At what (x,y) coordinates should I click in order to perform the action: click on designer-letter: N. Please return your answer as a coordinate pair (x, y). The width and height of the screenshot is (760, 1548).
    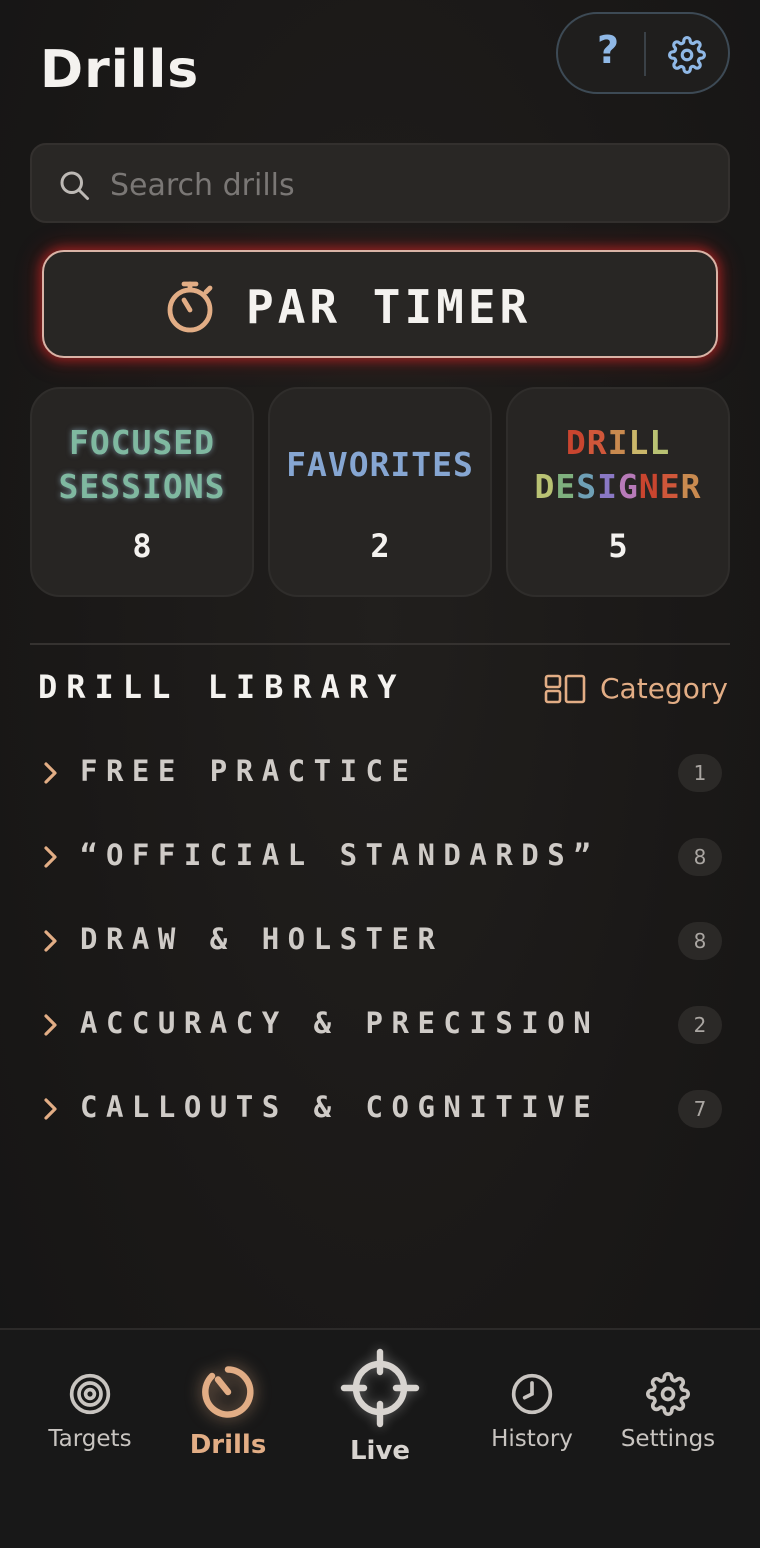
    Looking at the image, I should click on (649, 486).